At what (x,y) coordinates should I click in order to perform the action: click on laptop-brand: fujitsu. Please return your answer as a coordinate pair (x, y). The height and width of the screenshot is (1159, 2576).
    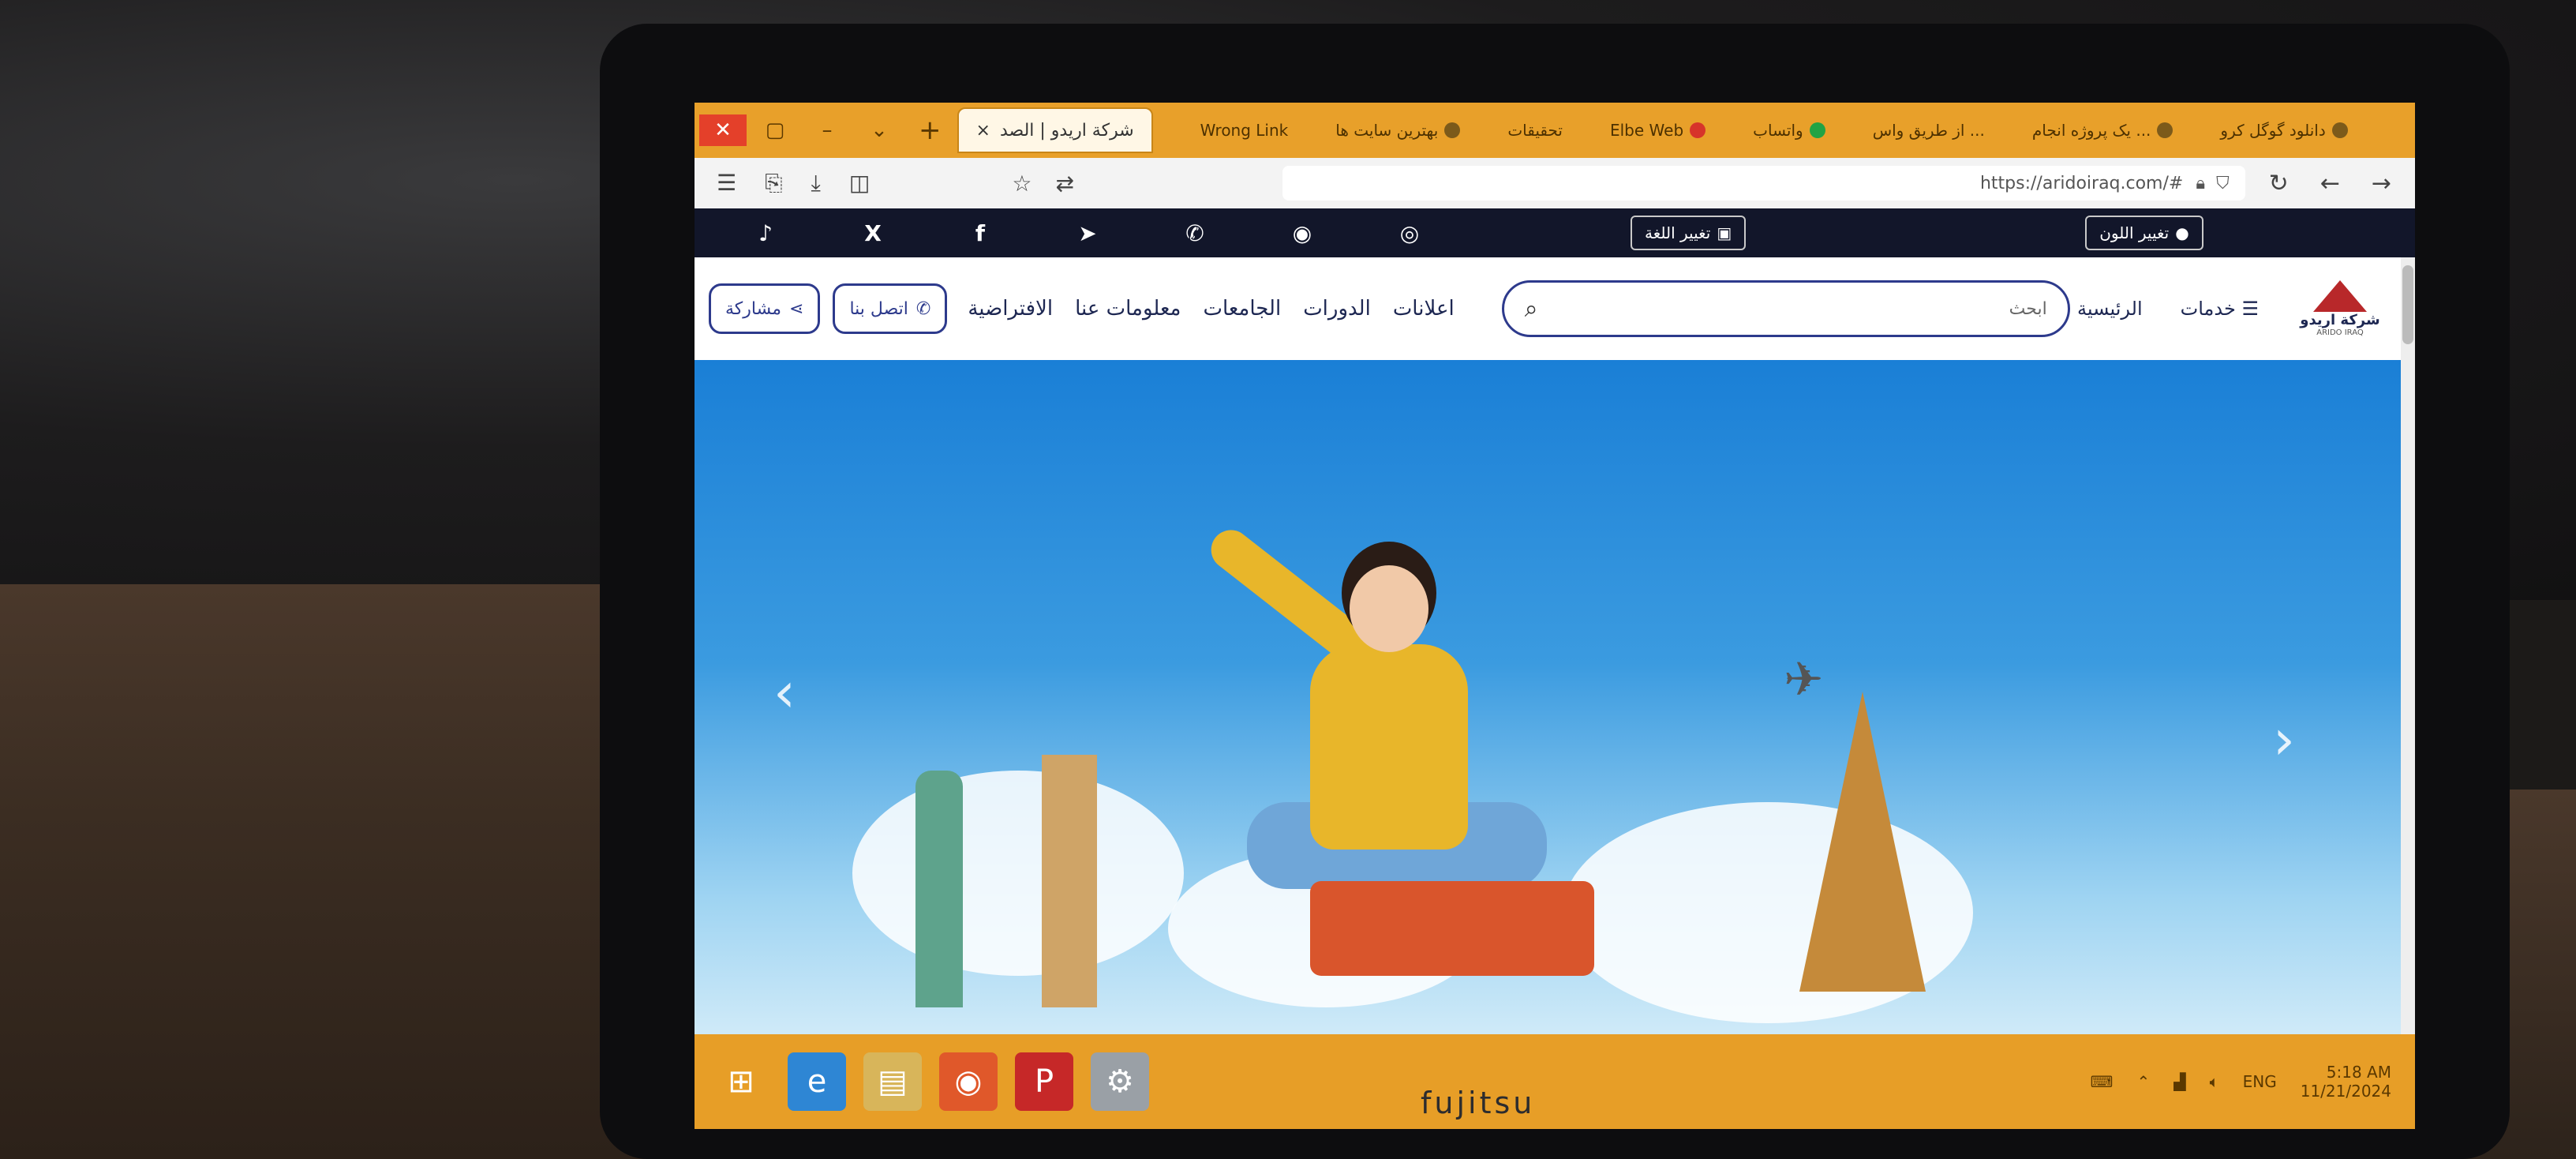
    Looking at the image, I should click on (1478, 1103).